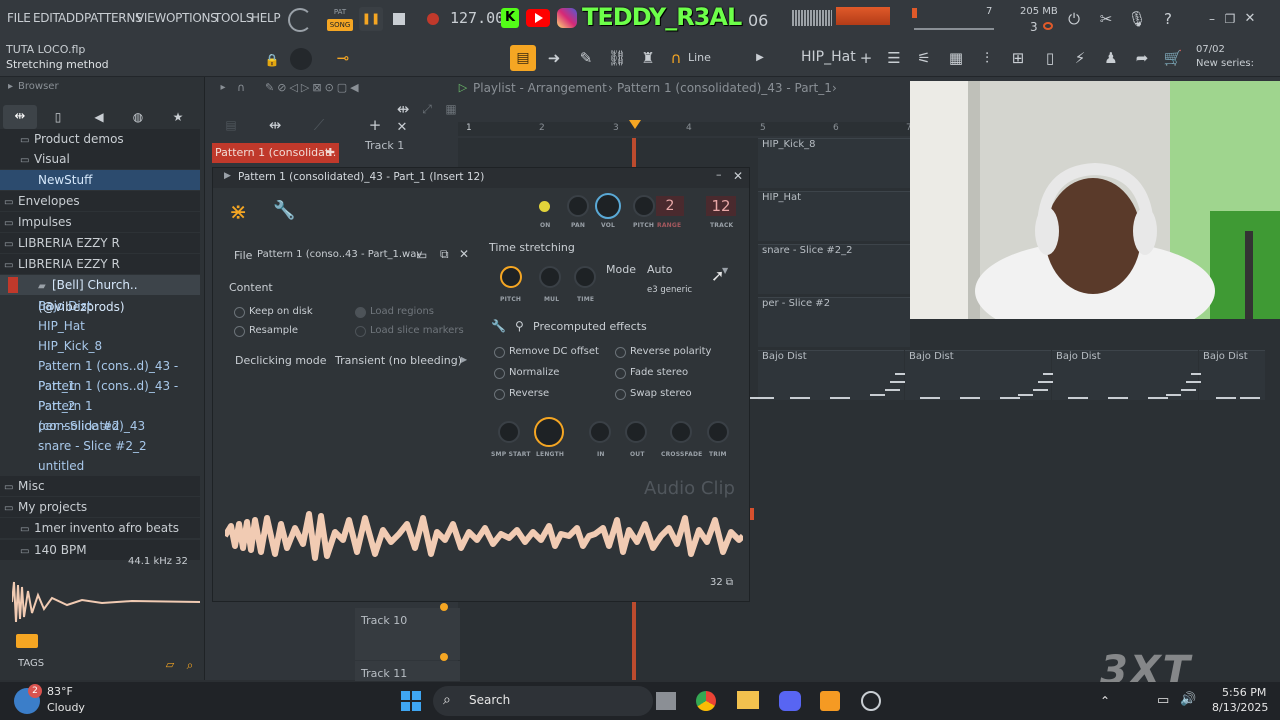  What do you see at coordinates (1212, 19) in the screenshot?
I see `minimize-icon: –` at bounding box center [1212, 19].